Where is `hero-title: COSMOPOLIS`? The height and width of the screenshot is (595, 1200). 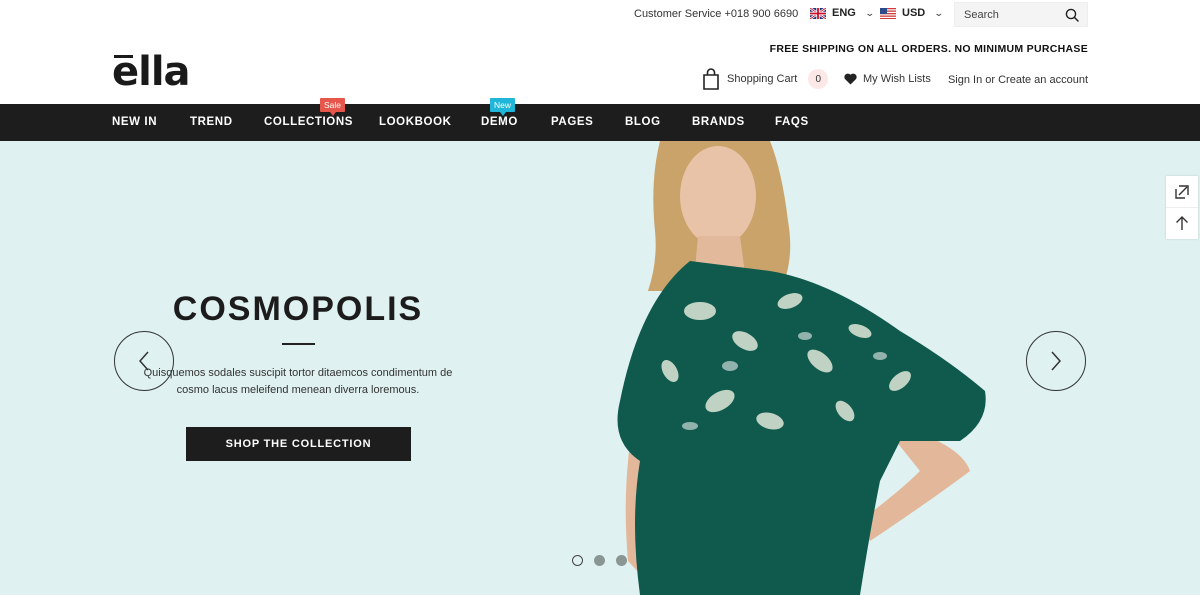
hero-title: COSMOPOLIS is located at coordinates (298, 309).